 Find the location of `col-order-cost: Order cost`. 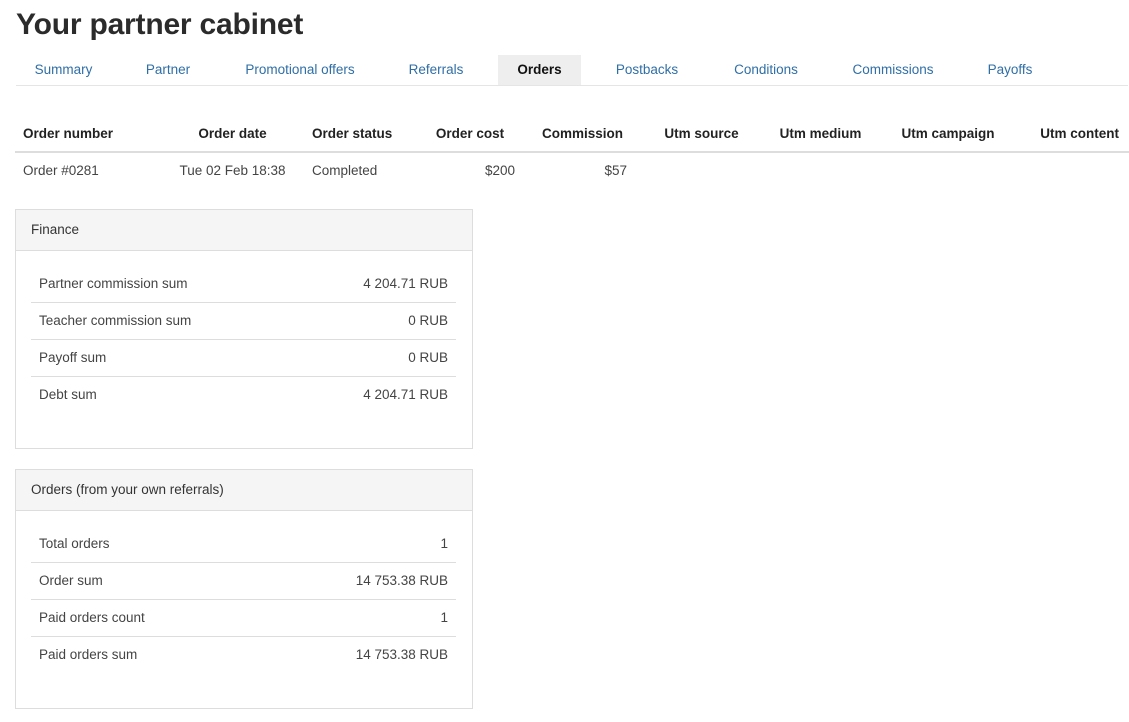

col-order-cost: Order cost is located at coordinates (470, 134).